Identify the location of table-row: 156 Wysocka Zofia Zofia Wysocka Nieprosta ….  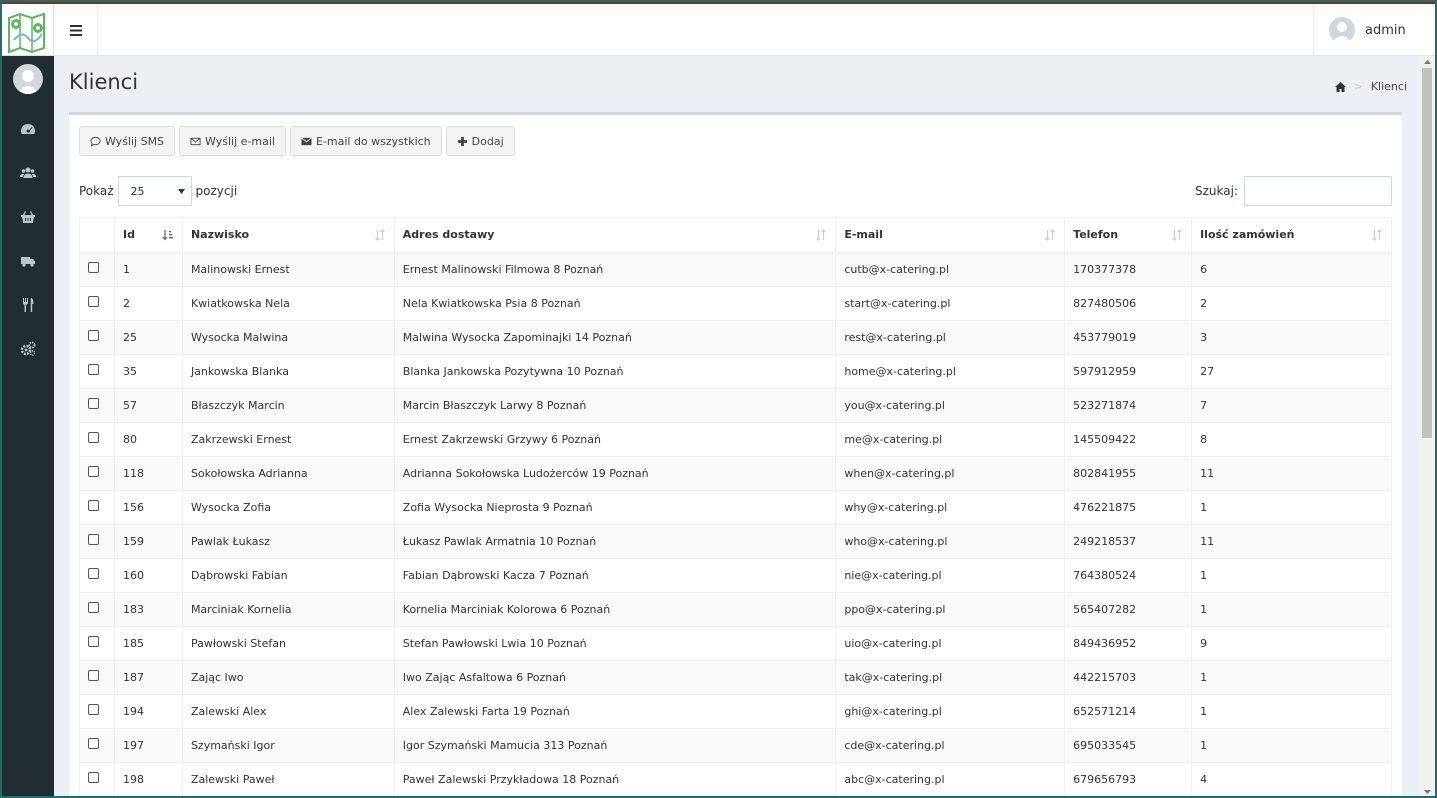
(735, 507).